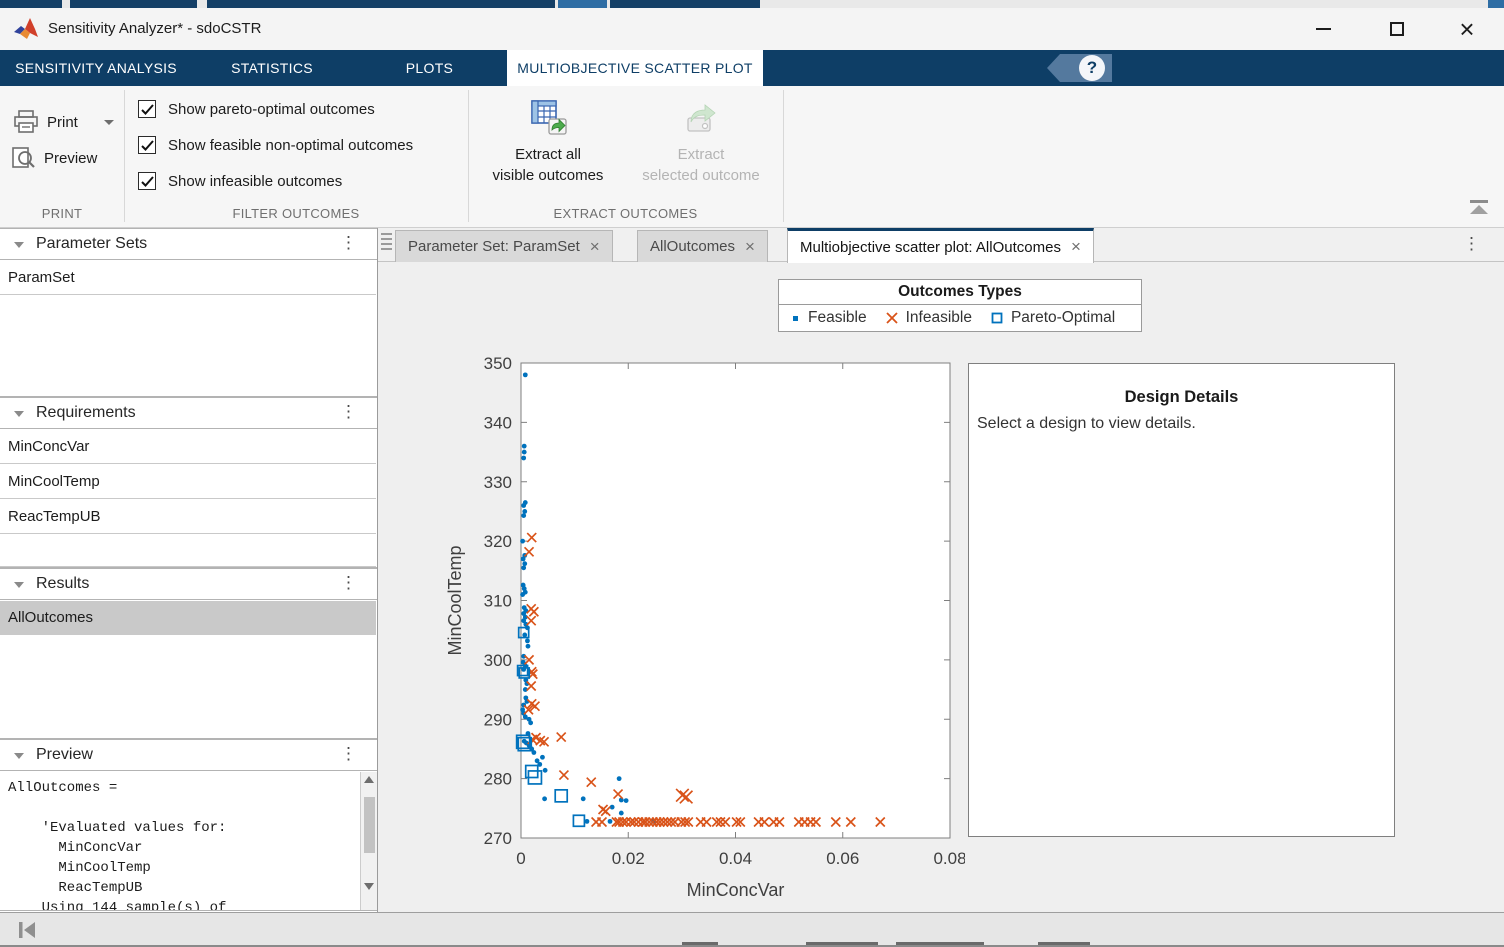 Image resolution: width=1504 pixels, height=947 pixels. I want to click on svg-text: MinConcVar, so click(736, 890).